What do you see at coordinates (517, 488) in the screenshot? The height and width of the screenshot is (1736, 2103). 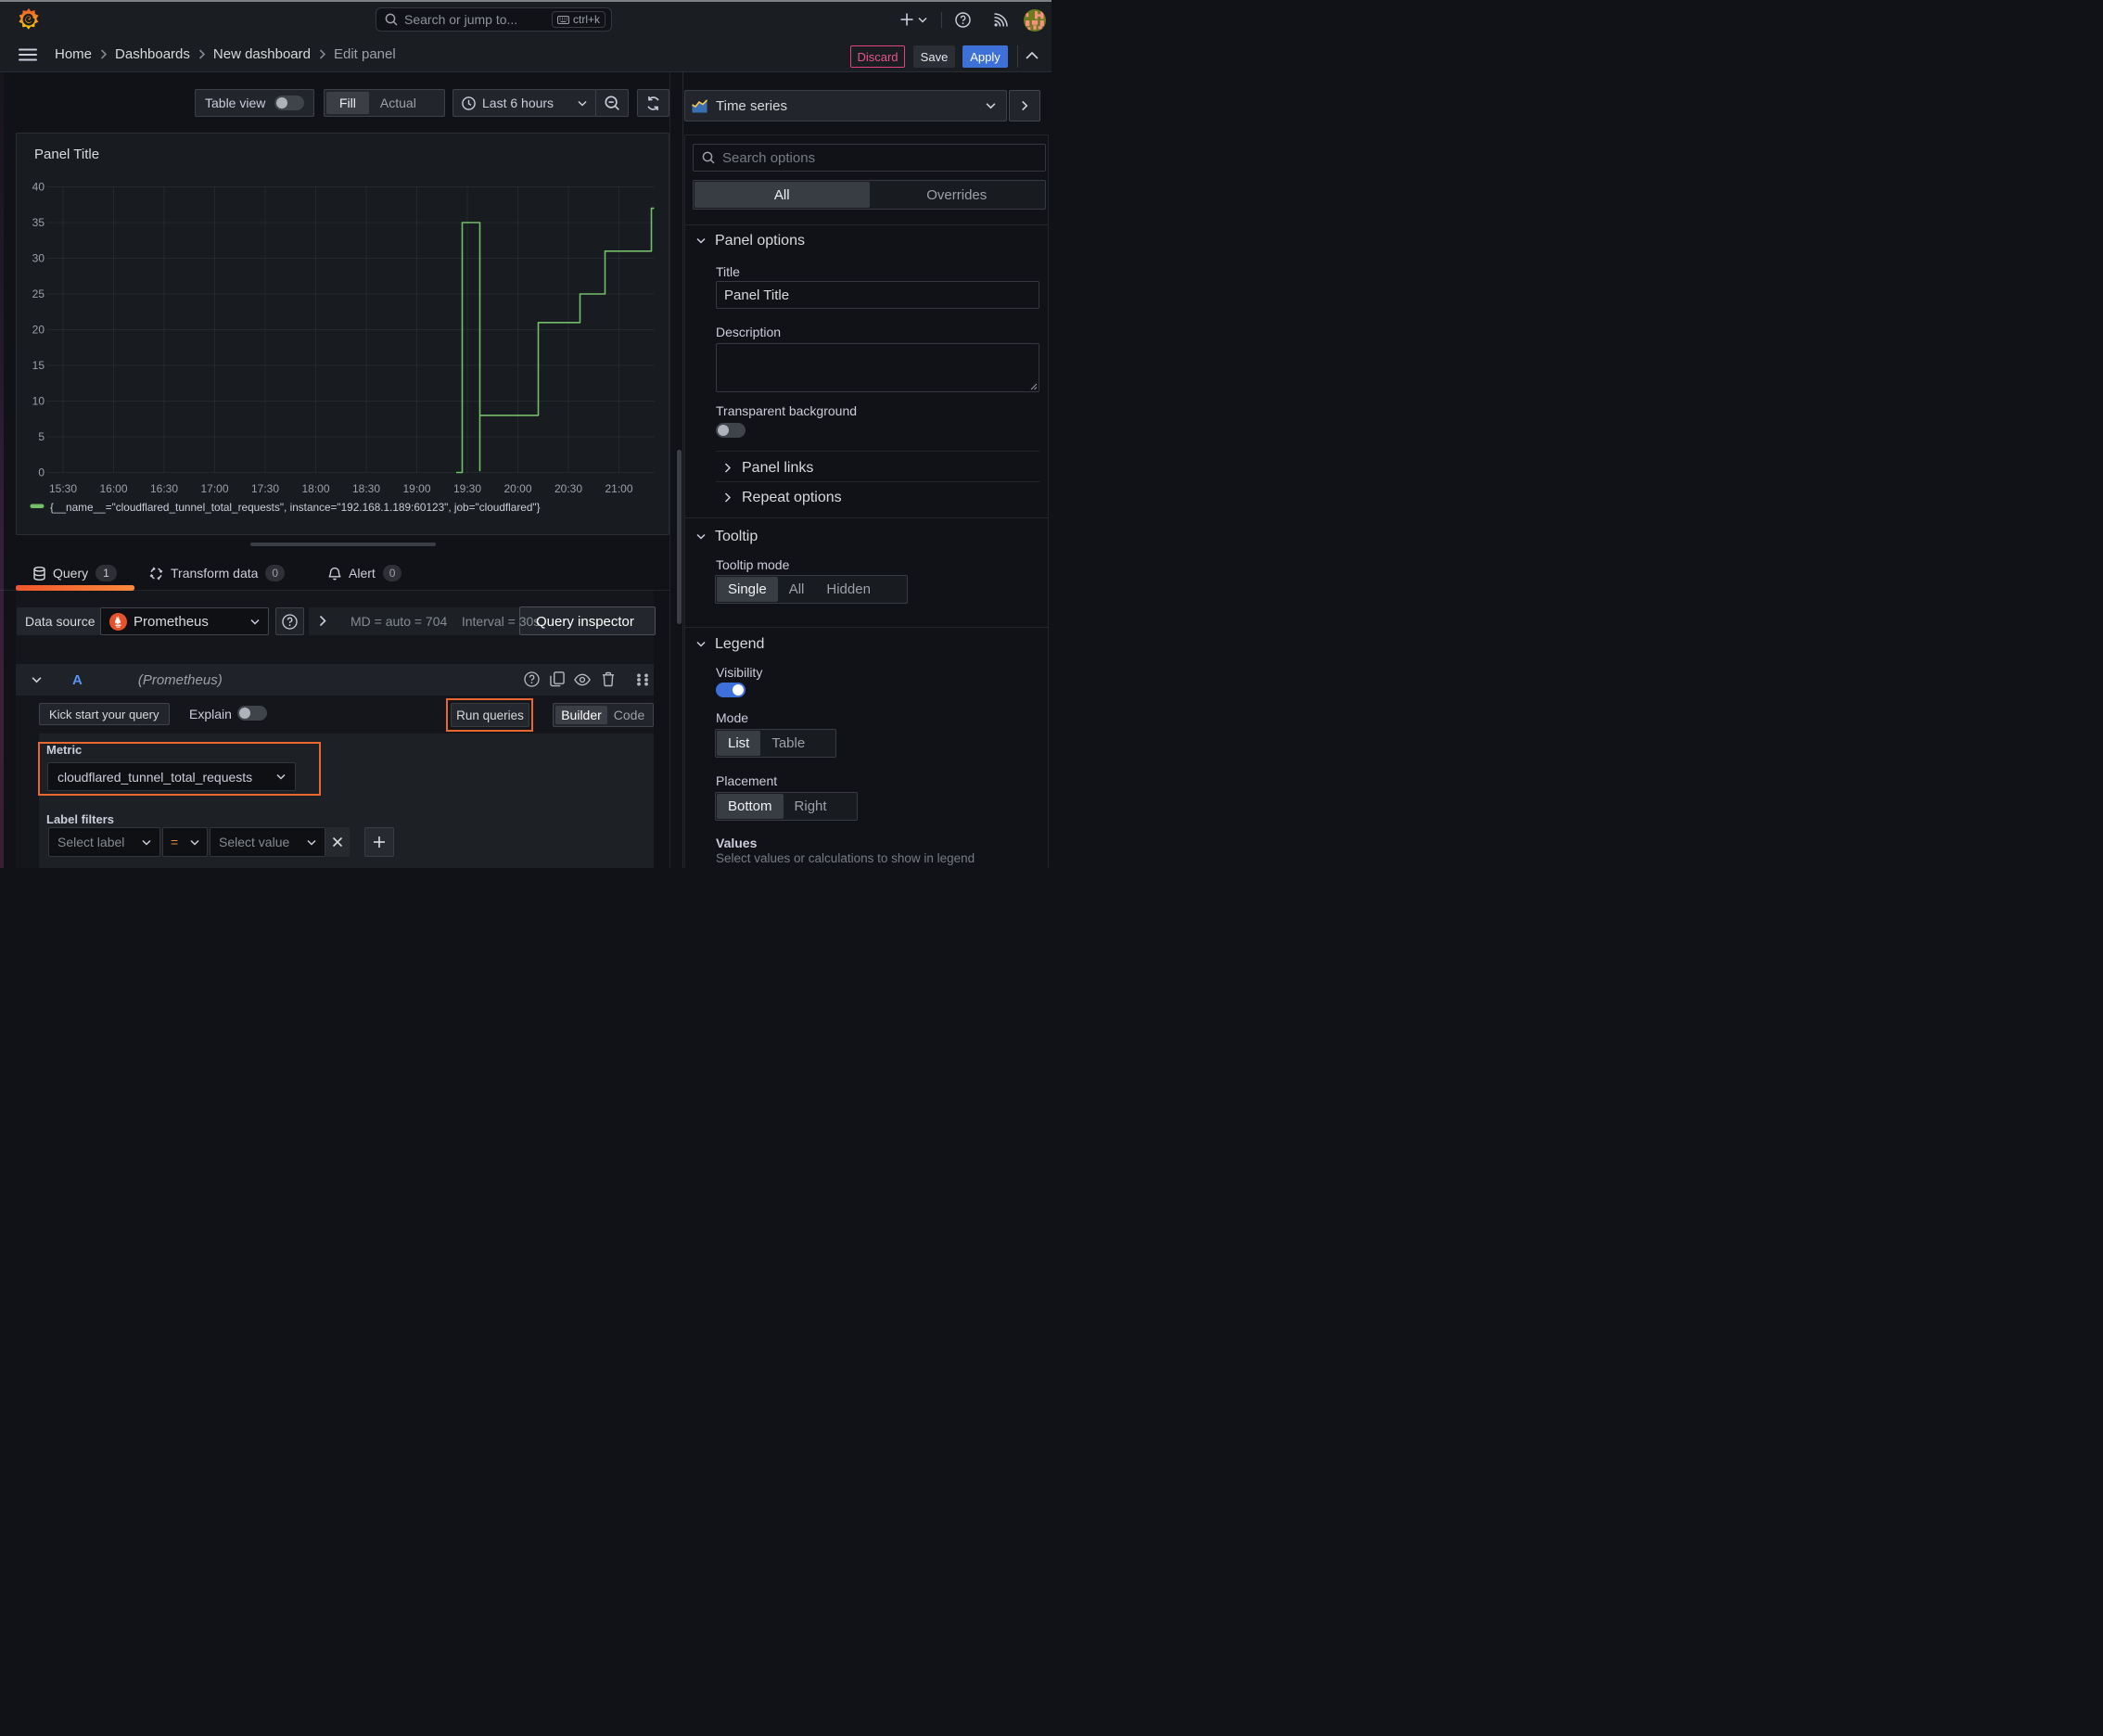 I see `svg-text: 20:00` at bounding box center [517, 488].